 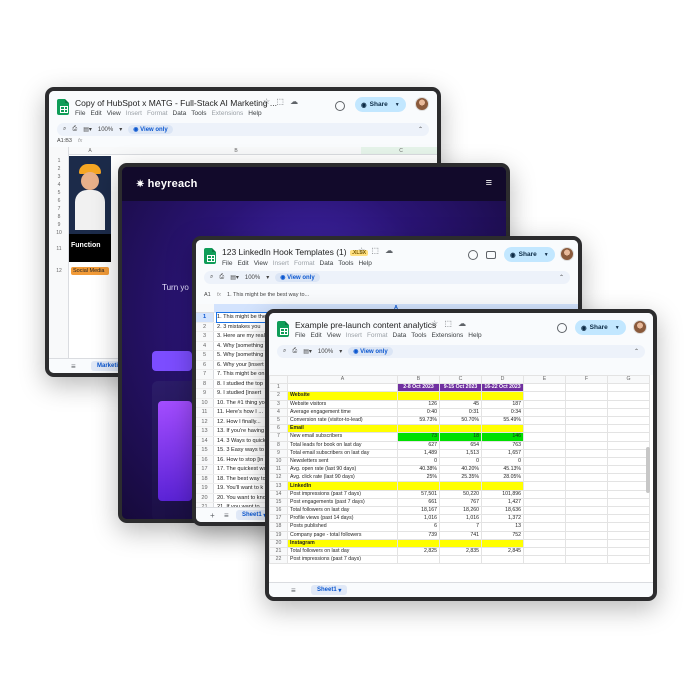 I want to click on column-header: G, so click(x=628, y=380).